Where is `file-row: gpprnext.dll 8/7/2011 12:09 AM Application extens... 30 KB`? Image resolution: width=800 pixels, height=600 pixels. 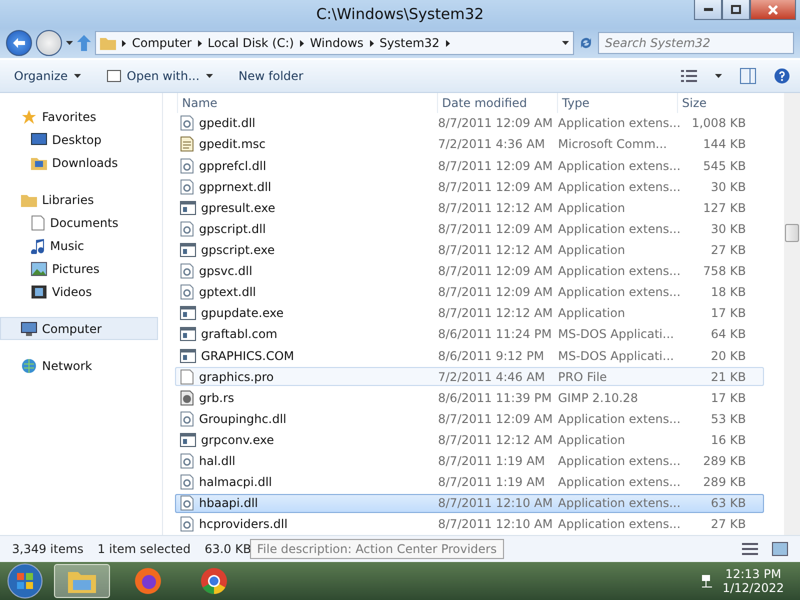
file-row: gpprnext.dll 8/7/2011 12:09 AM Application extens... 30 KB is located at coordinates (469, 186).